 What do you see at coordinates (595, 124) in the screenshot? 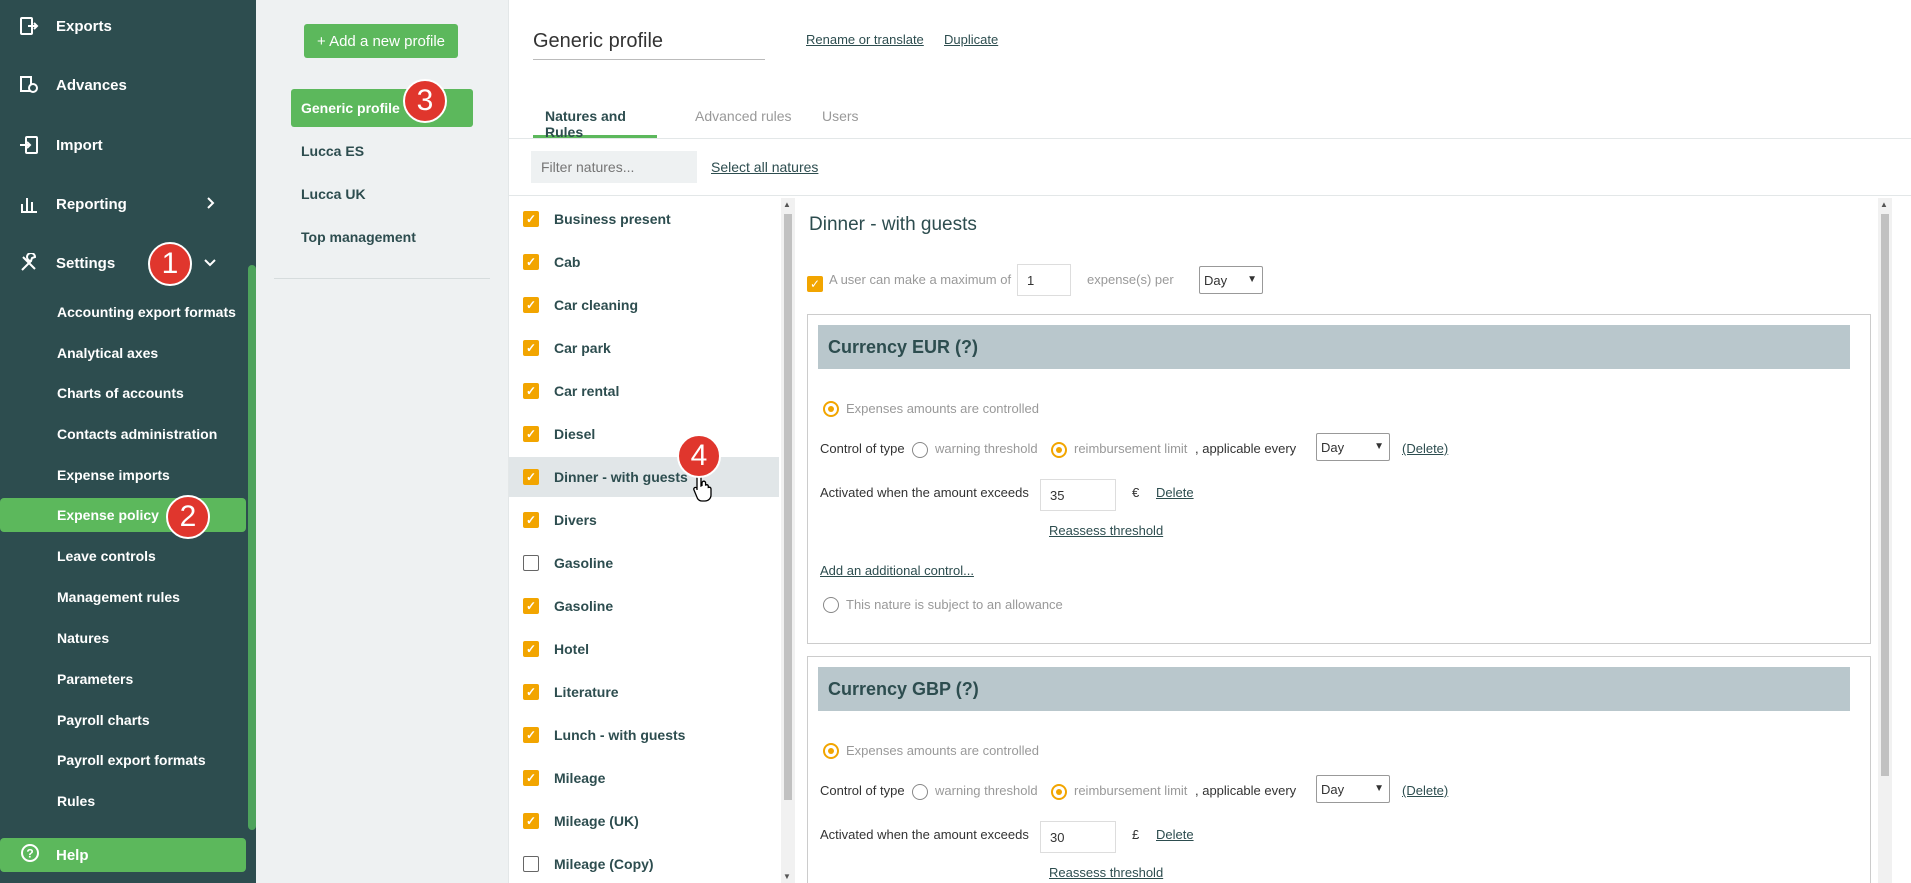
I see `tab-natures-and-rules: Natures and Rules` at bounding box center [595, 124].